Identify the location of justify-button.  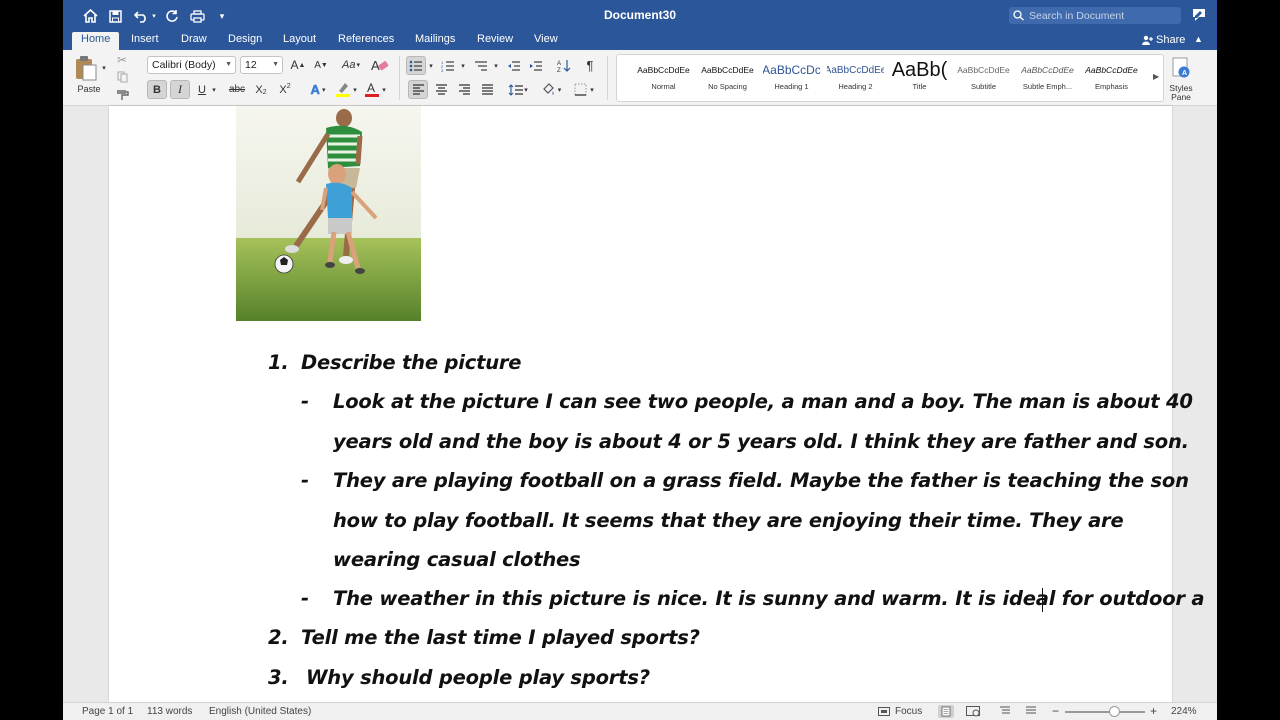
(487, 89).